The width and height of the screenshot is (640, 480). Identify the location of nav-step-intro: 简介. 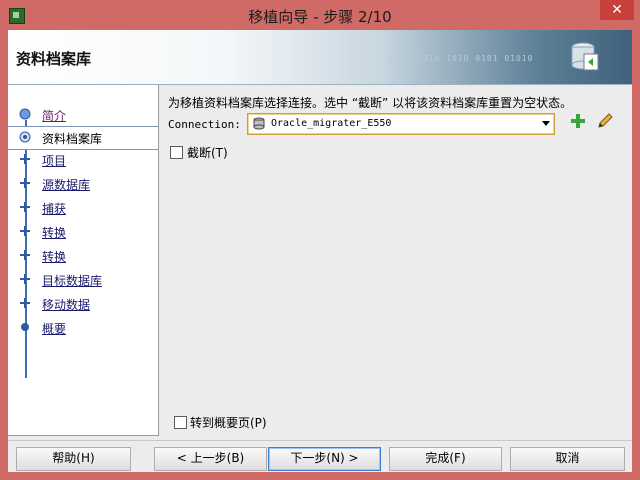
(83, 115).